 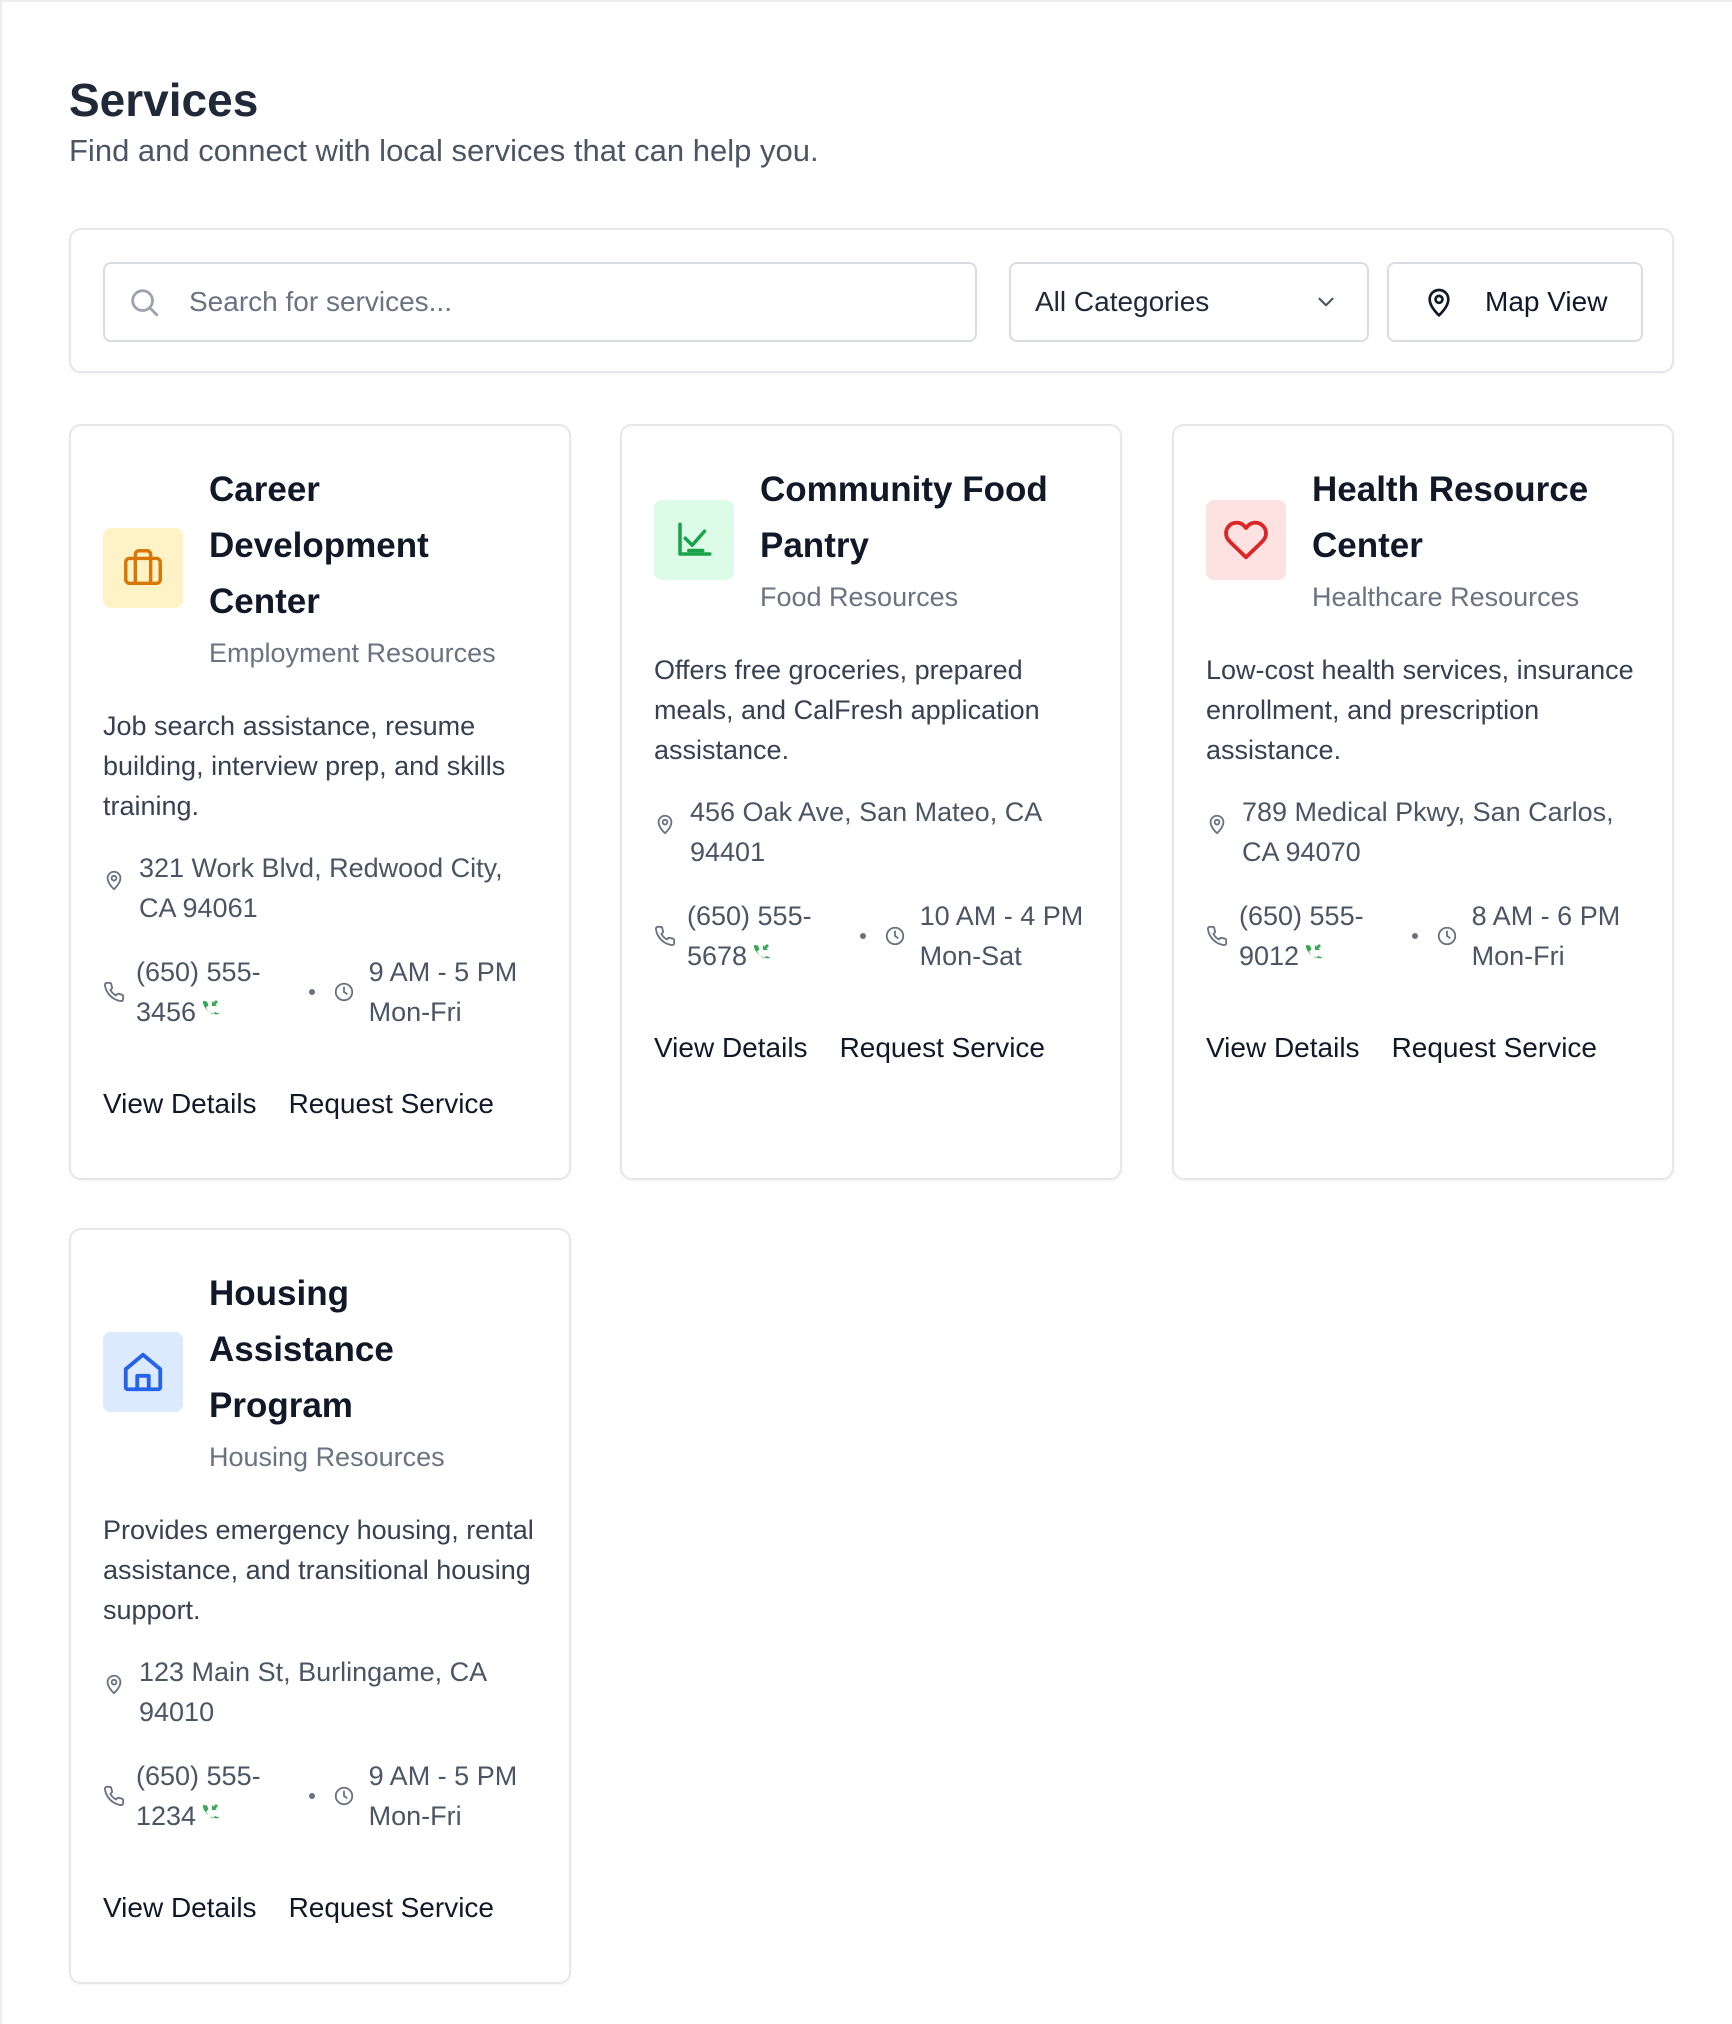 What do you see at coordinates (352, 653) in the screenshot?
I see `card-category: Employment Resources` at bounding box center [352, 653].